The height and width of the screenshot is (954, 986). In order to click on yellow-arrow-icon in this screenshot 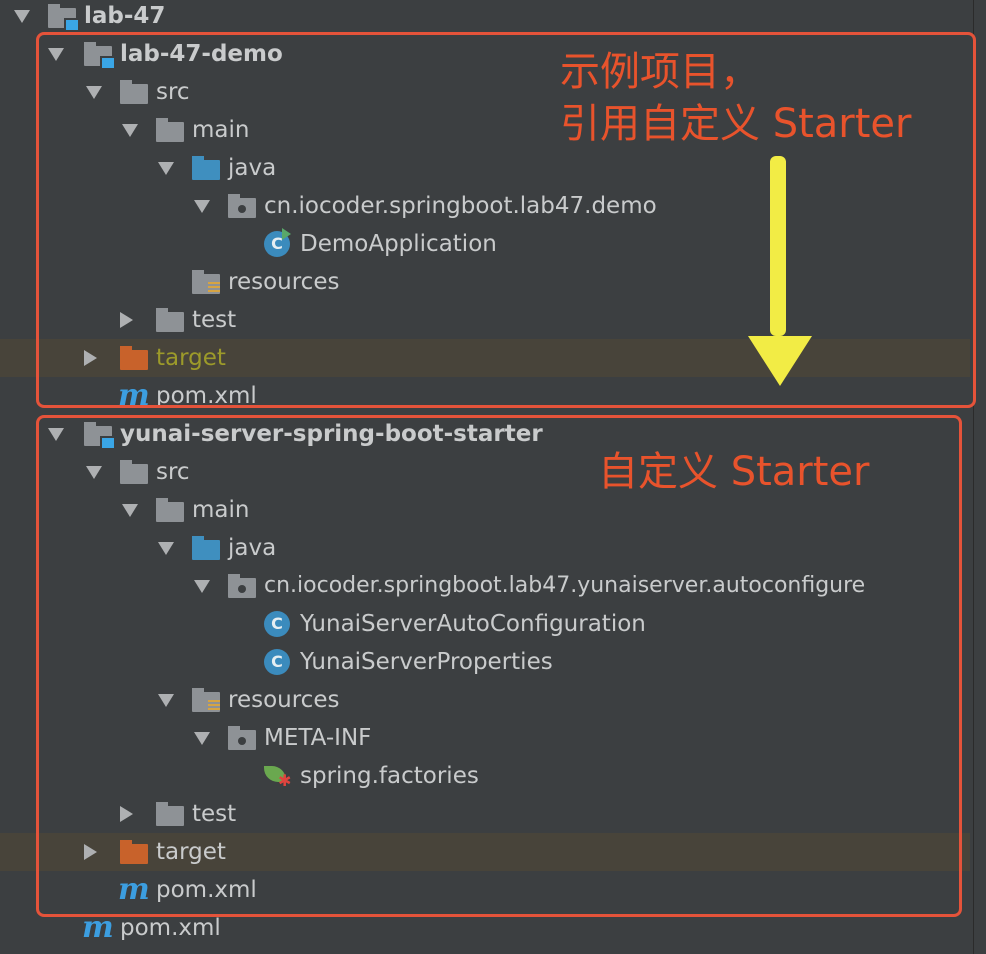, I will do `click(780, 271)`.